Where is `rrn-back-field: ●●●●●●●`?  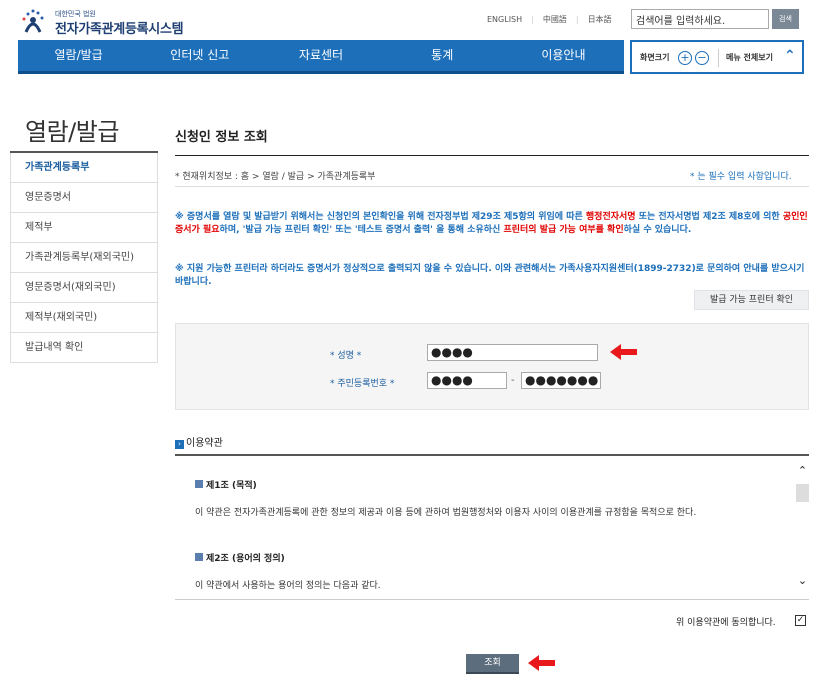
rrn-back-field: ●●●●●●● is located at coordinates (561, 380).